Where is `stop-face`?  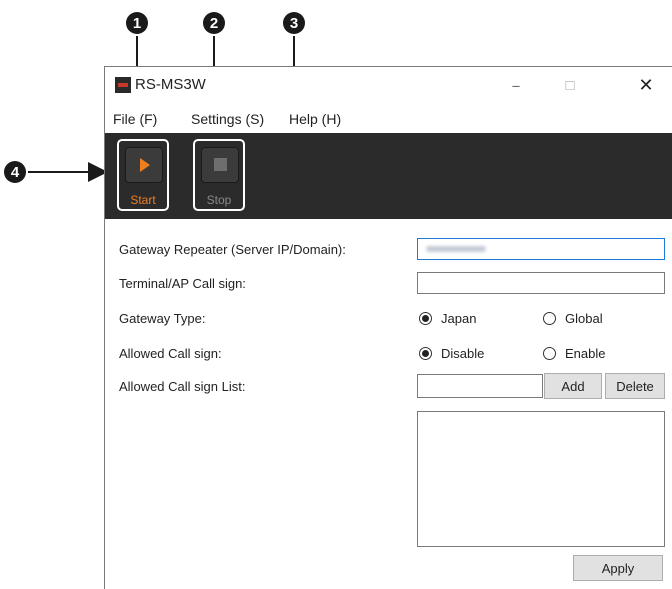 stop-face is located at coordinates (220, 165).